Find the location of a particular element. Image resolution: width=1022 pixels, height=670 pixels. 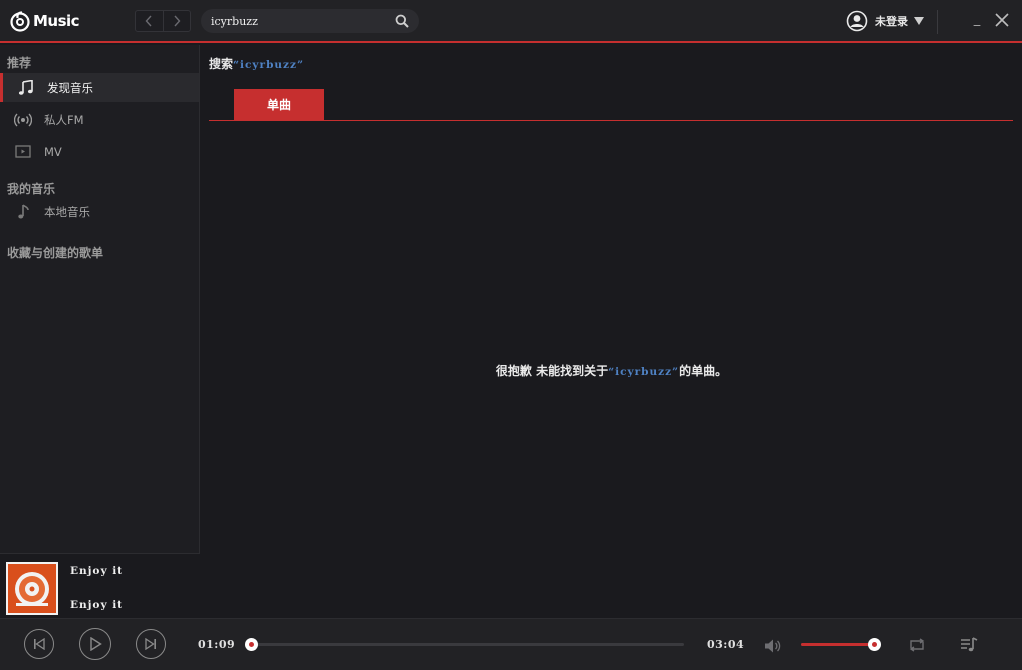

play-button is located at coordinates (95, 644).